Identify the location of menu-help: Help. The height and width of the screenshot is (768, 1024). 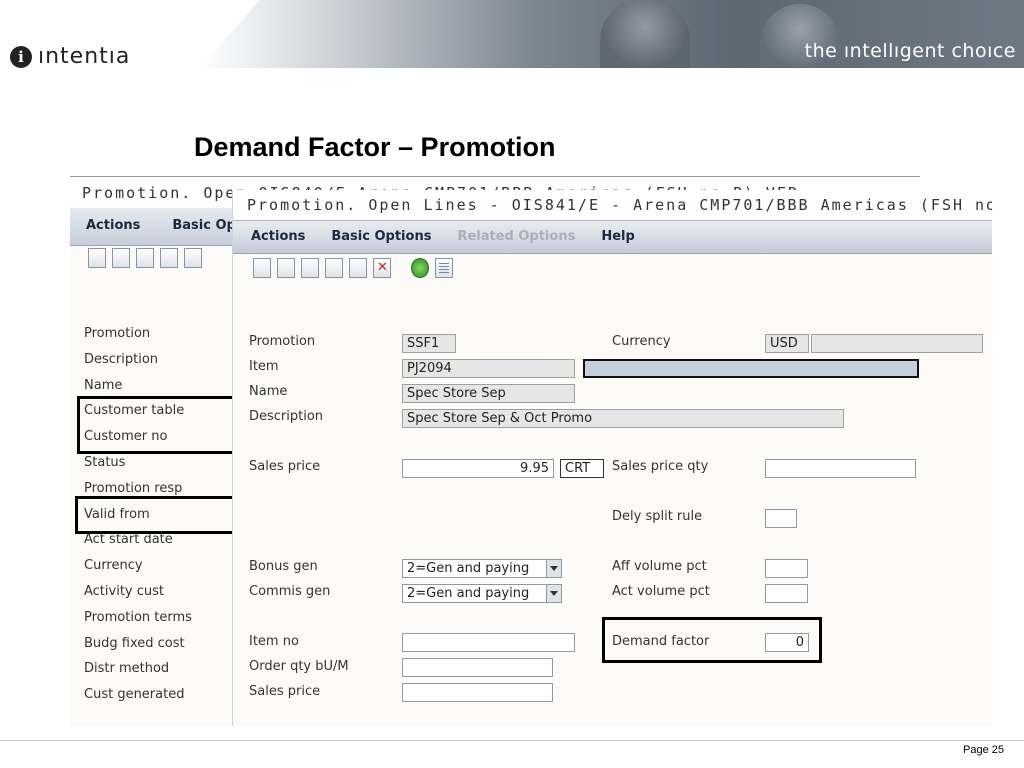
(617, 237).